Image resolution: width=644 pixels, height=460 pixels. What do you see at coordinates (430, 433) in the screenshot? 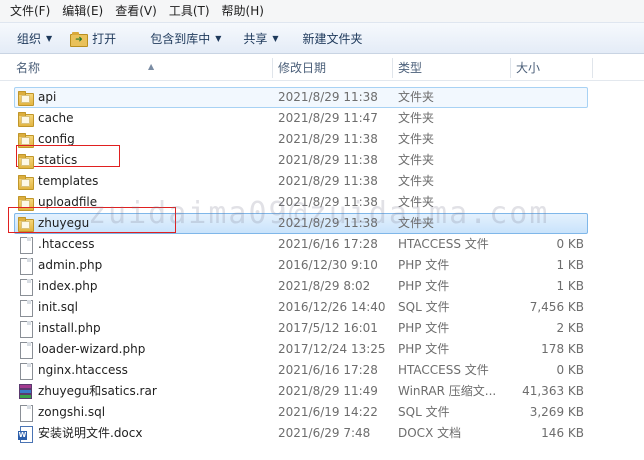
I see `file-type: DOCX 文档` at bounding box center [430, 433].